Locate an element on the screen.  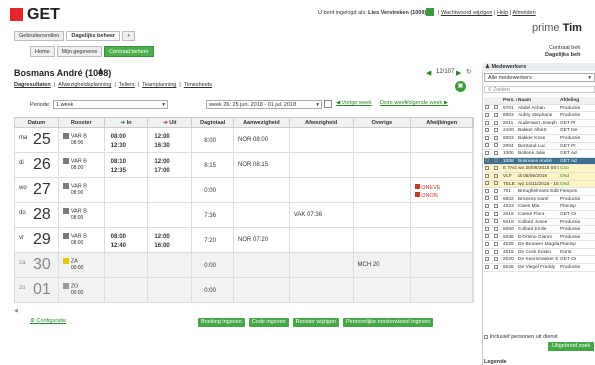
subtab-afwezigheidsplanning: Afwezigheidsplanning is located at coordinates (84, 85).